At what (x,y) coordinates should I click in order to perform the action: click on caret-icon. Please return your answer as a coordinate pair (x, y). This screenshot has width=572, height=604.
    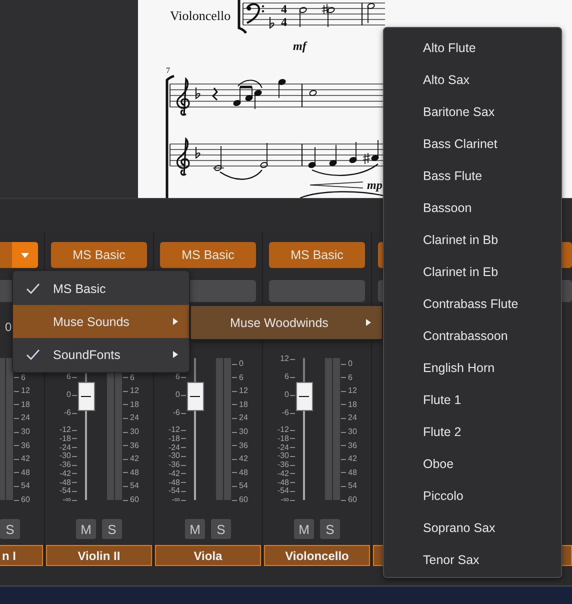
    Looking at the image, I should click on (25, 255).